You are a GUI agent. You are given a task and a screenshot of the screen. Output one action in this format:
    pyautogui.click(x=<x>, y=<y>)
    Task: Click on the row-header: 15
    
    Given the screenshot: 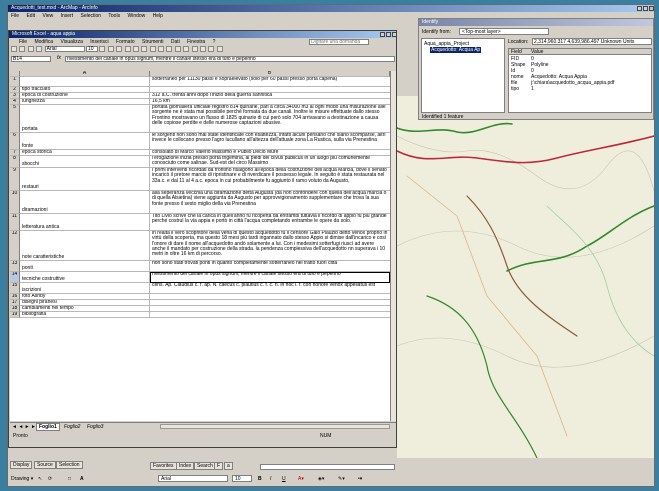 What is the action you would take?
    pyautogui.click(x=15, y=288)
    